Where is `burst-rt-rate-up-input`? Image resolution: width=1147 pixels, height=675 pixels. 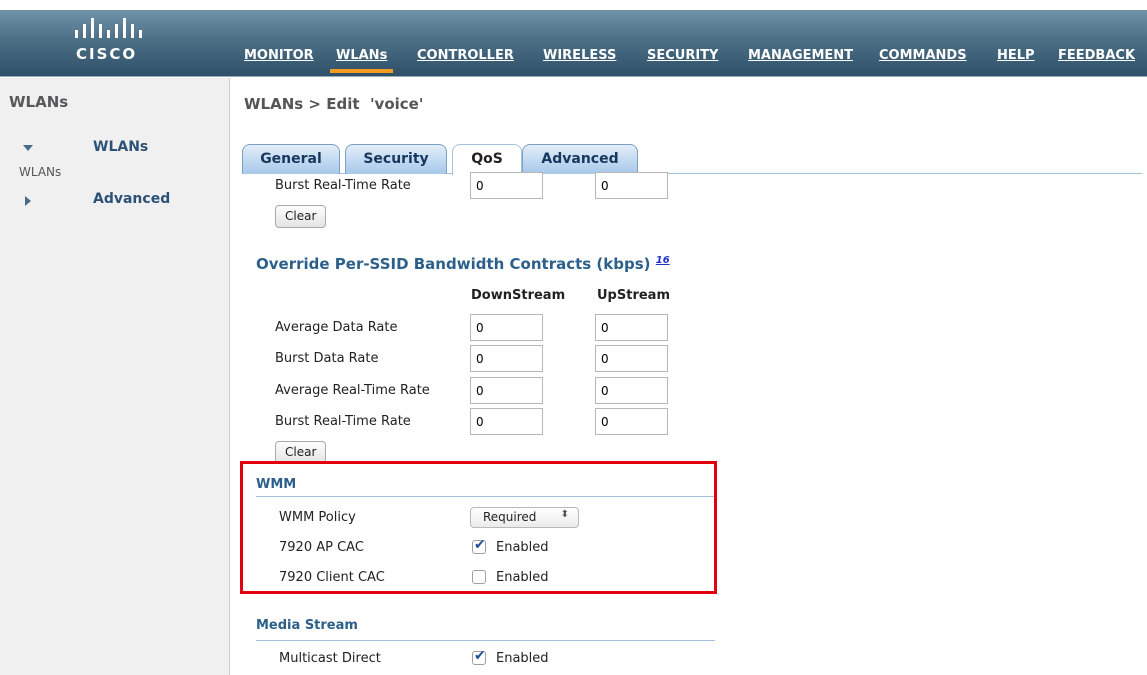 burst-rt-rate-up-input is located at coordinates (631, 421).